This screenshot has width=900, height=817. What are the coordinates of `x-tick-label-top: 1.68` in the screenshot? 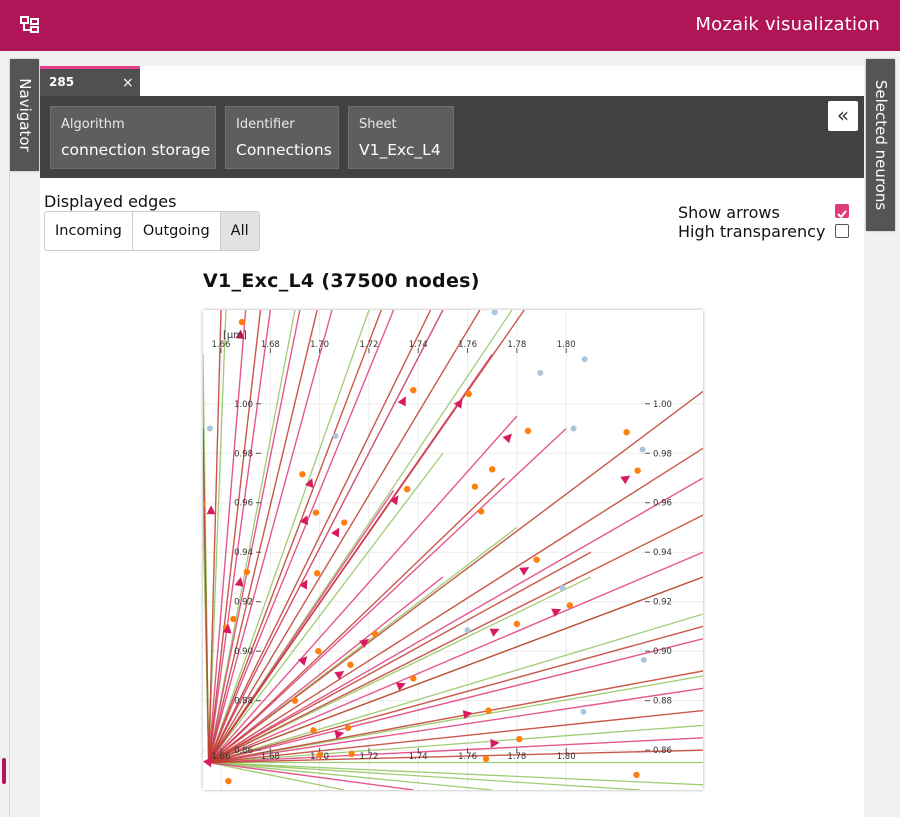 It's located at (270, 345).